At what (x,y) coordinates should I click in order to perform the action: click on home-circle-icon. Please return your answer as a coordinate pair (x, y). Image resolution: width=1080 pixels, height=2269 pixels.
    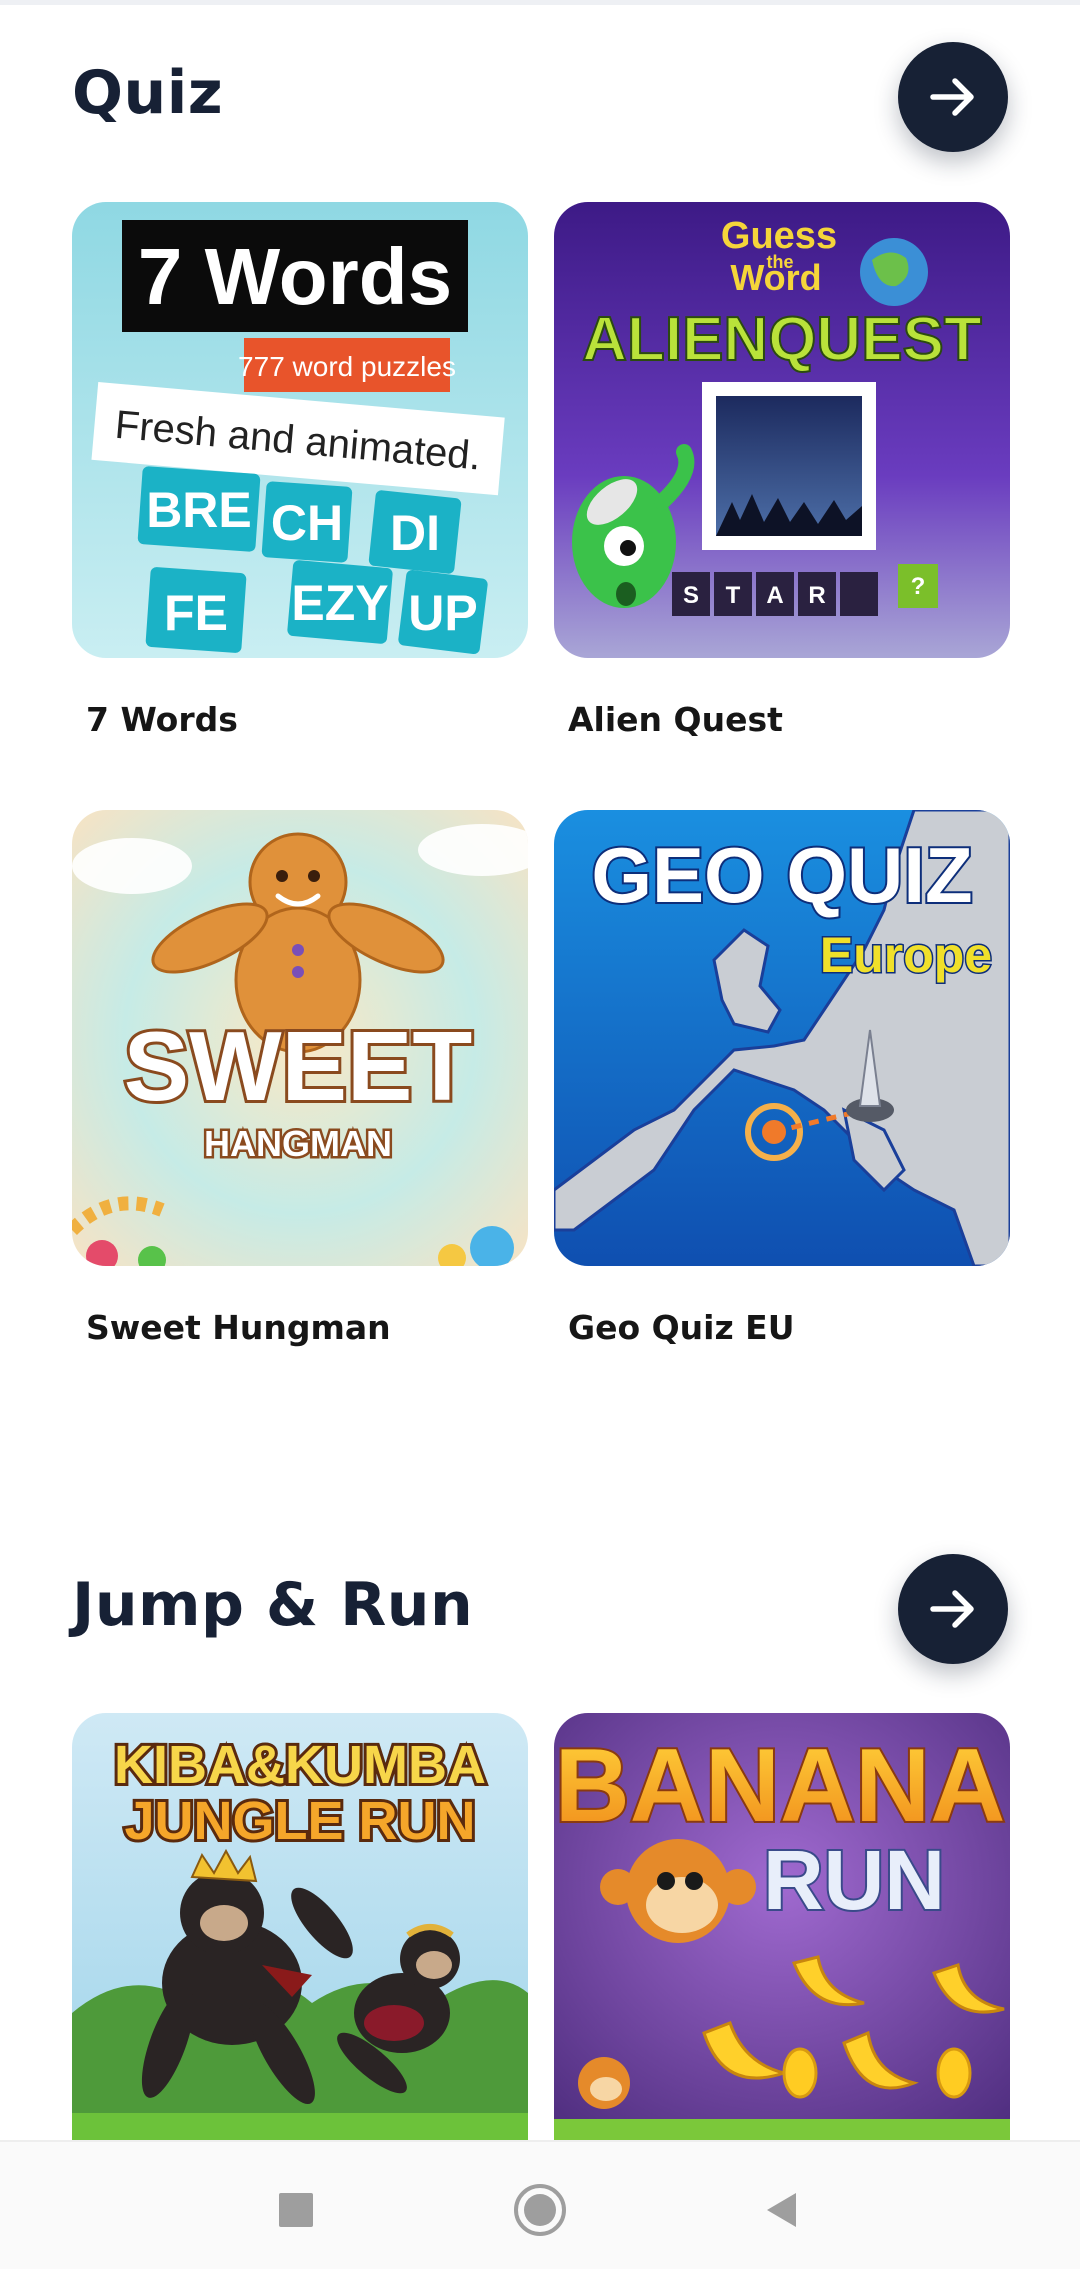
    Looking at the image, I should click on (540, 2210).